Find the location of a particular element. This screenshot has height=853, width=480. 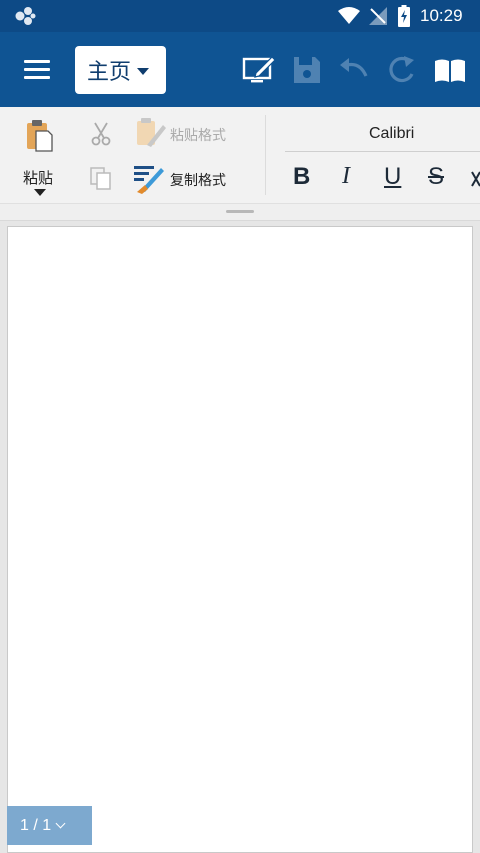

tab-dropdown: 主页 is located at coordinates (120, 70).